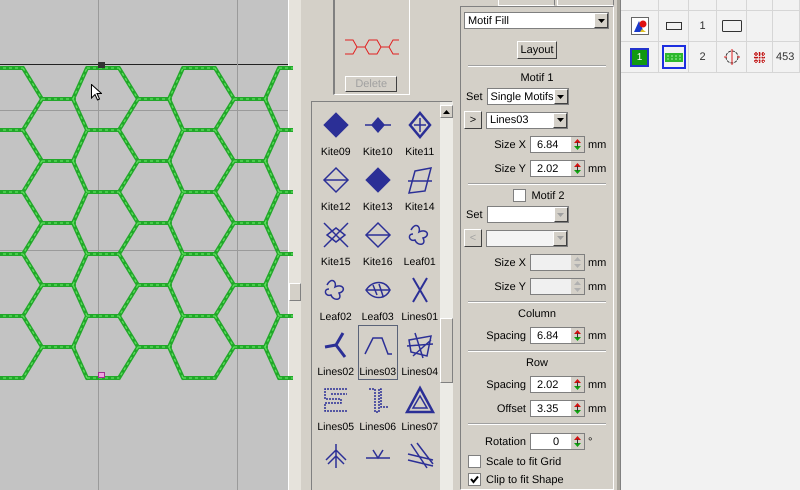  What do you see at coordinates (732, 26) in the screenshot?
I see `rectangle-icon` at bounding box center [732, 26].